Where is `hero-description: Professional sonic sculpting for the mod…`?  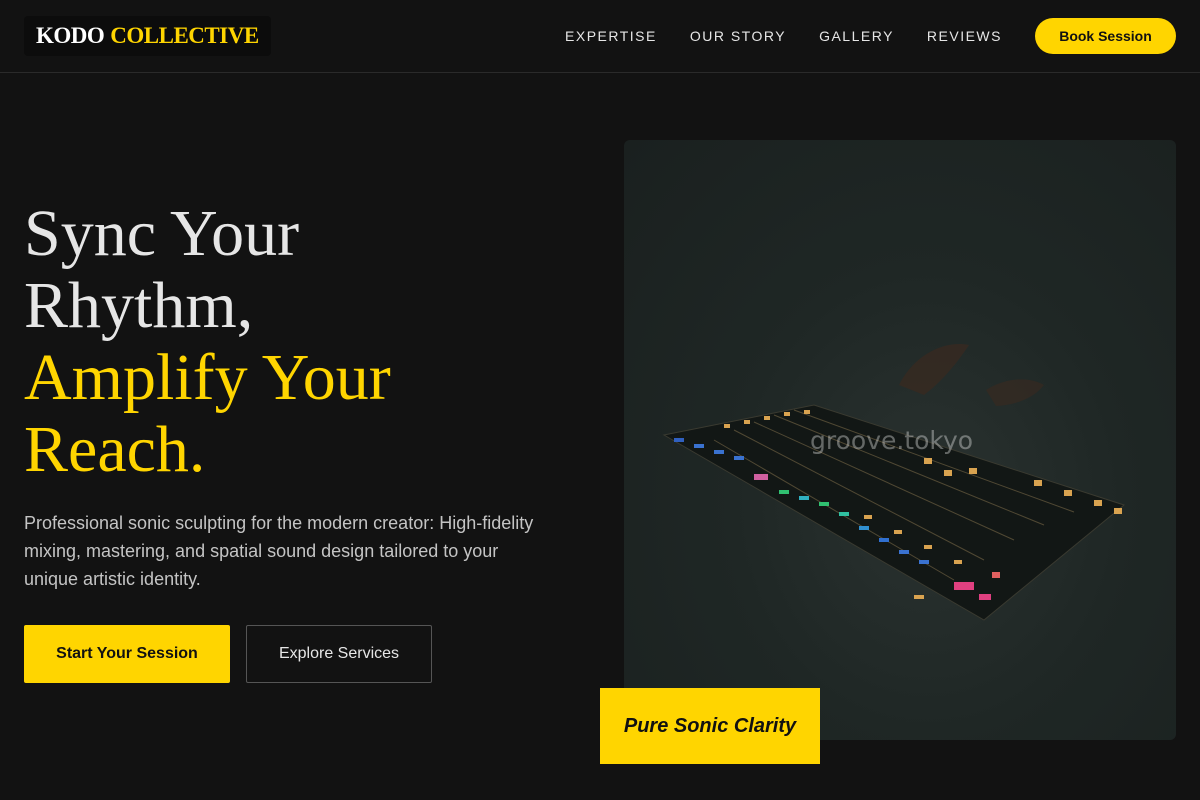 hero-description: Professional sonic sculpting for the mod… is located at coordinates (279, 551).